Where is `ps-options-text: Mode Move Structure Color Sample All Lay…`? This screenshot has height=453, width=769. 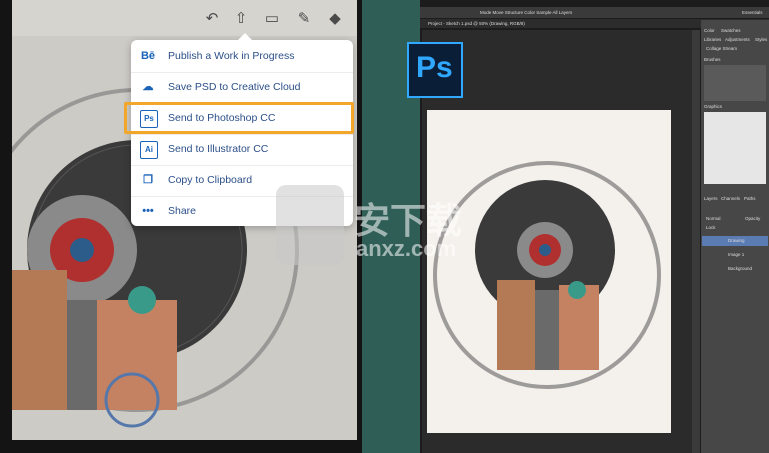
ps-options-text: Mode Move Structure Color Sample All Lay… is located at coordinates (526, 12).